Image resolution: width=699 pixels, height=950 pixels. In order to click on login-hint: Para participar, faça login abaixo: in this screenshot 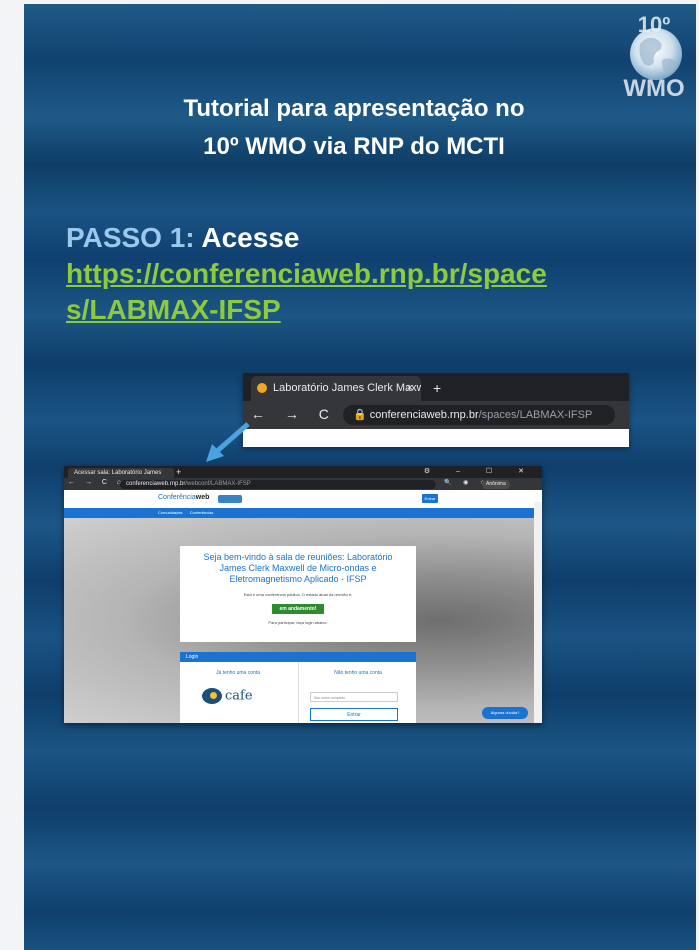, I will do `click(298, 622)`.